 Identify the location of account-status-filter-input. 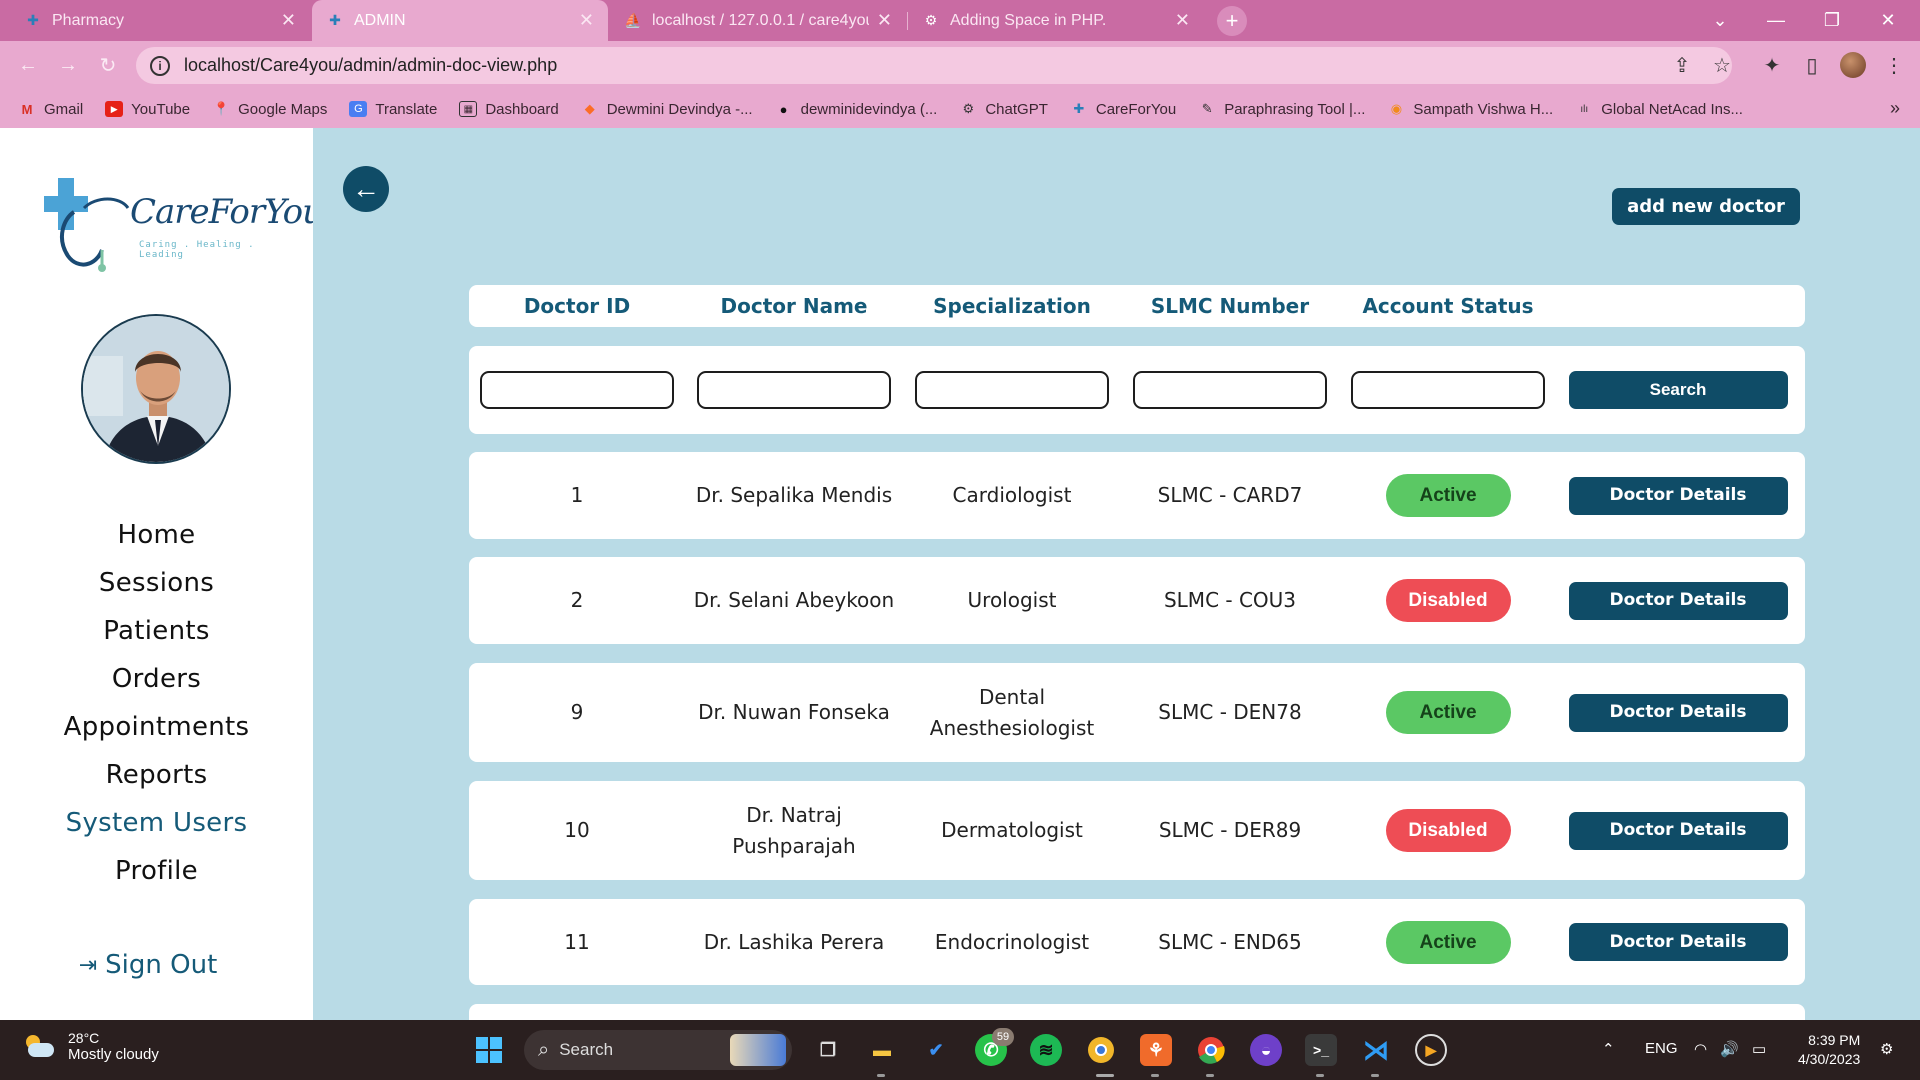
(1448, 390).